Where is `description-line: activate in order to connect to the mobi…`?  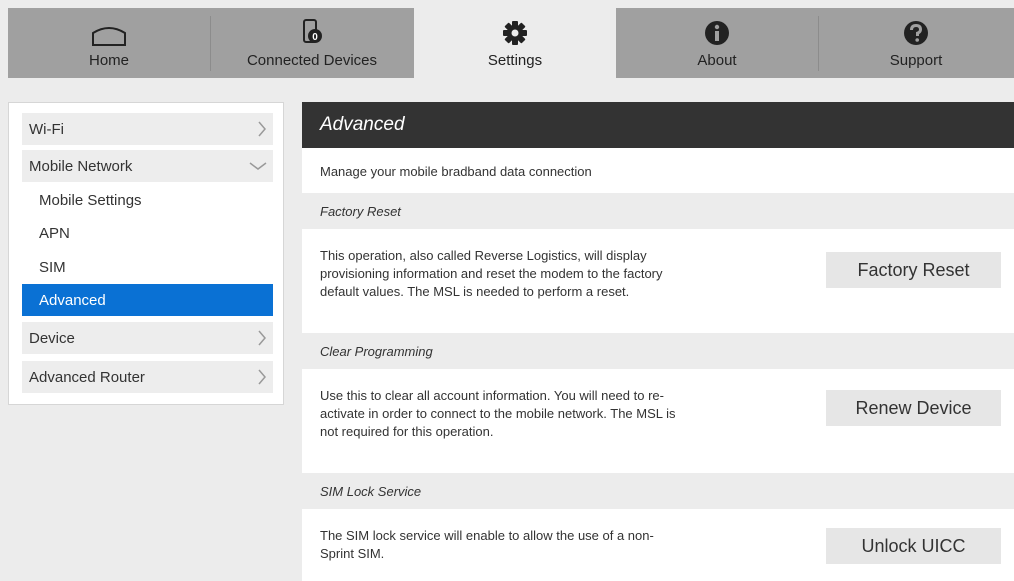
description-line: activate in order to connect to the mobi… is located at coordinates (498, 413).